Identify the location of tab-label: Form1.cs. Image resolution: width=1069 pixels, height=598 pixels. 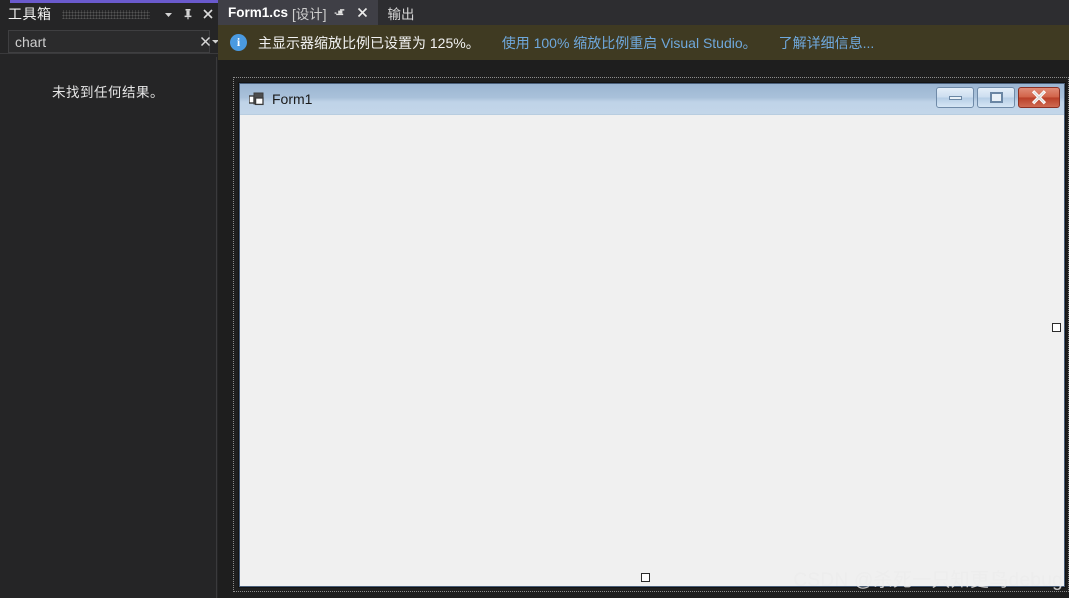
(258, 12).